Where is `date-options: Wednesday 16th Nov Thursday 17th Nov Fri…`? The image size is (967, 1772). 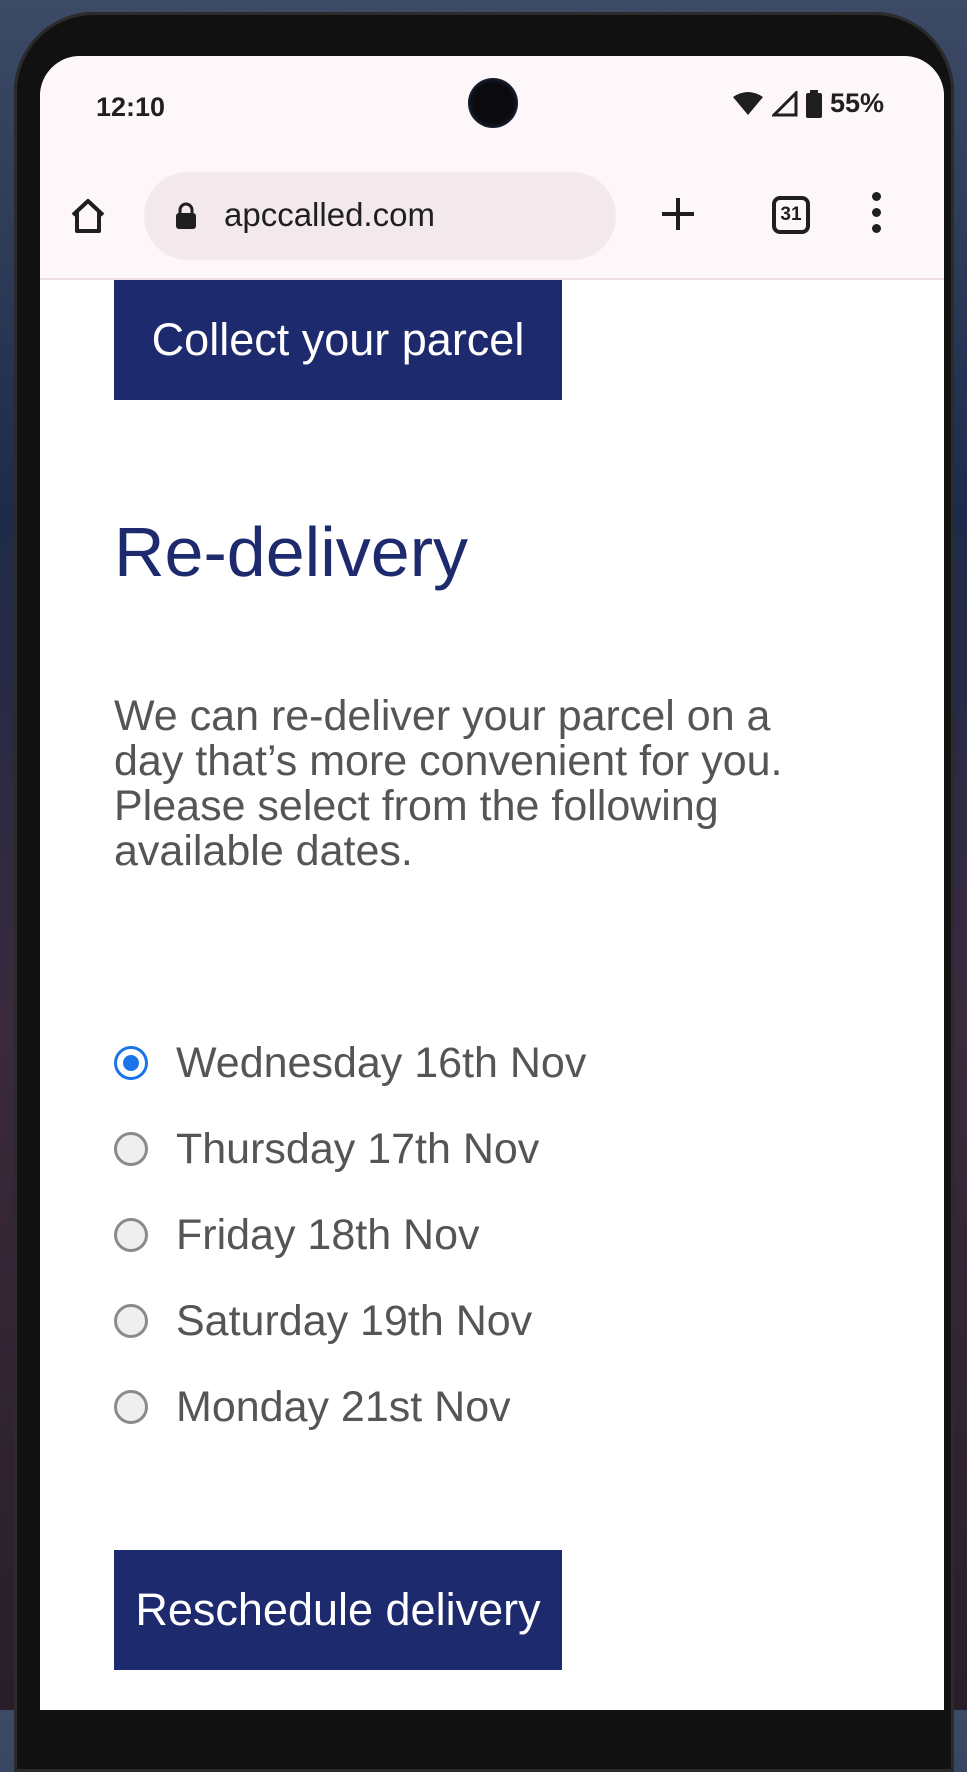
date-options: Wednesday 16th Nov Thursday 17th Nov Fri… is located at coordinates (350, 1235).